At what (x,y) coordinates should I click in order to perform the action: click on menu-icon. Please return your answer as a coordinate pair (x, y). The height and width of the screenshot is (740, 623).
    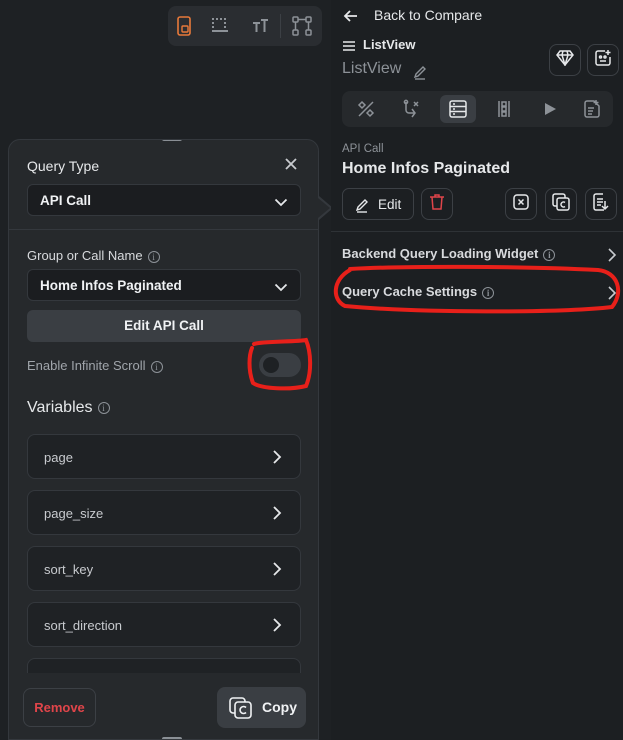
    Looking at the image, I should click on (349, 46).